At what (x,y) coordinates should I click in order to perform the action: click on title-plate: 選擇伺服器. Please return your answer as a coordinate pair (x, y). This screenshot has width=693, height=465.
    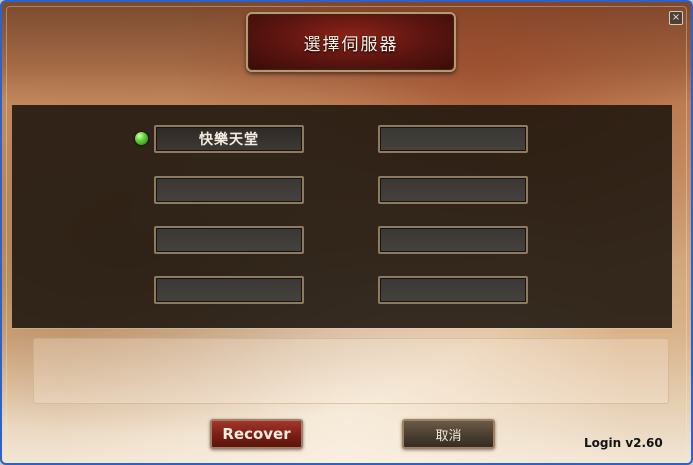
    Looking at the image, I should click on (351, 42).